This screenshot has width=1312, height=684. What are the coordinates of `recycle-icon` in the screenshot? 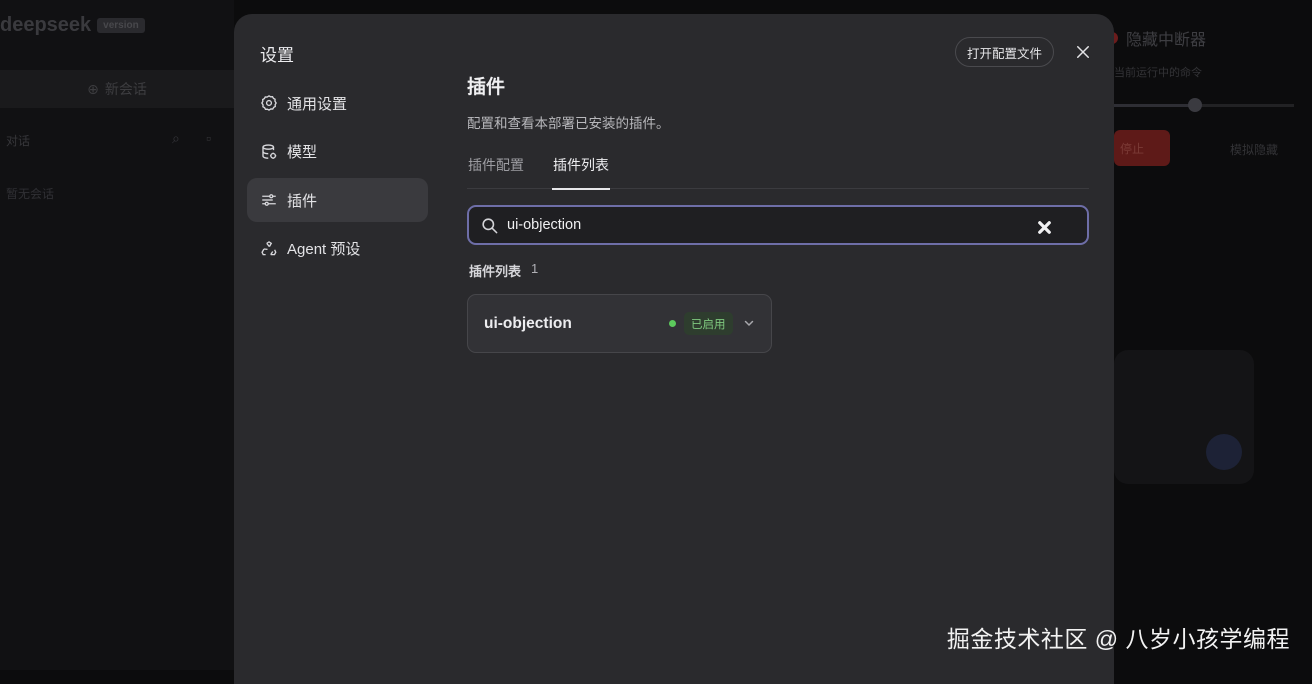 It's located at (269, 249).